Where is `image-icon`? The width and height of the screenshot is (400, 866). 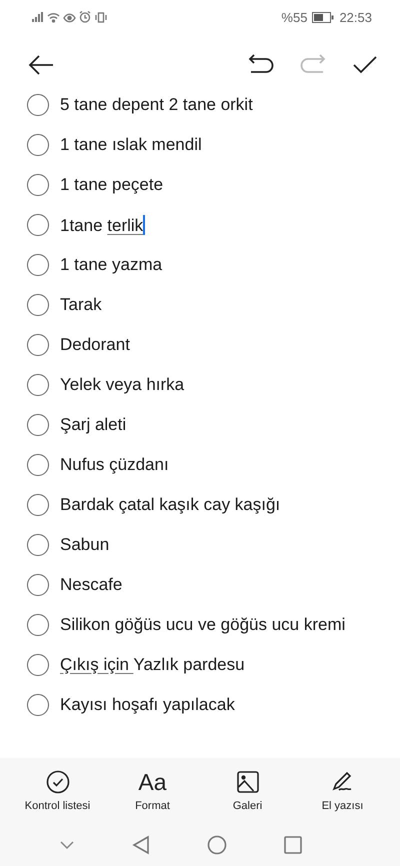
image-icon is located at coordinates (248, 782).